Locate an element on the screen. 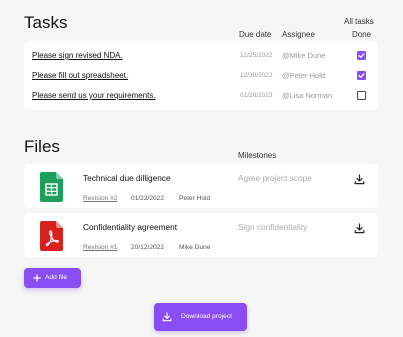 Image resolution: width=403 pixels, height=337 pixels. download-project-button: Download project is located at coordinates (200, 317).